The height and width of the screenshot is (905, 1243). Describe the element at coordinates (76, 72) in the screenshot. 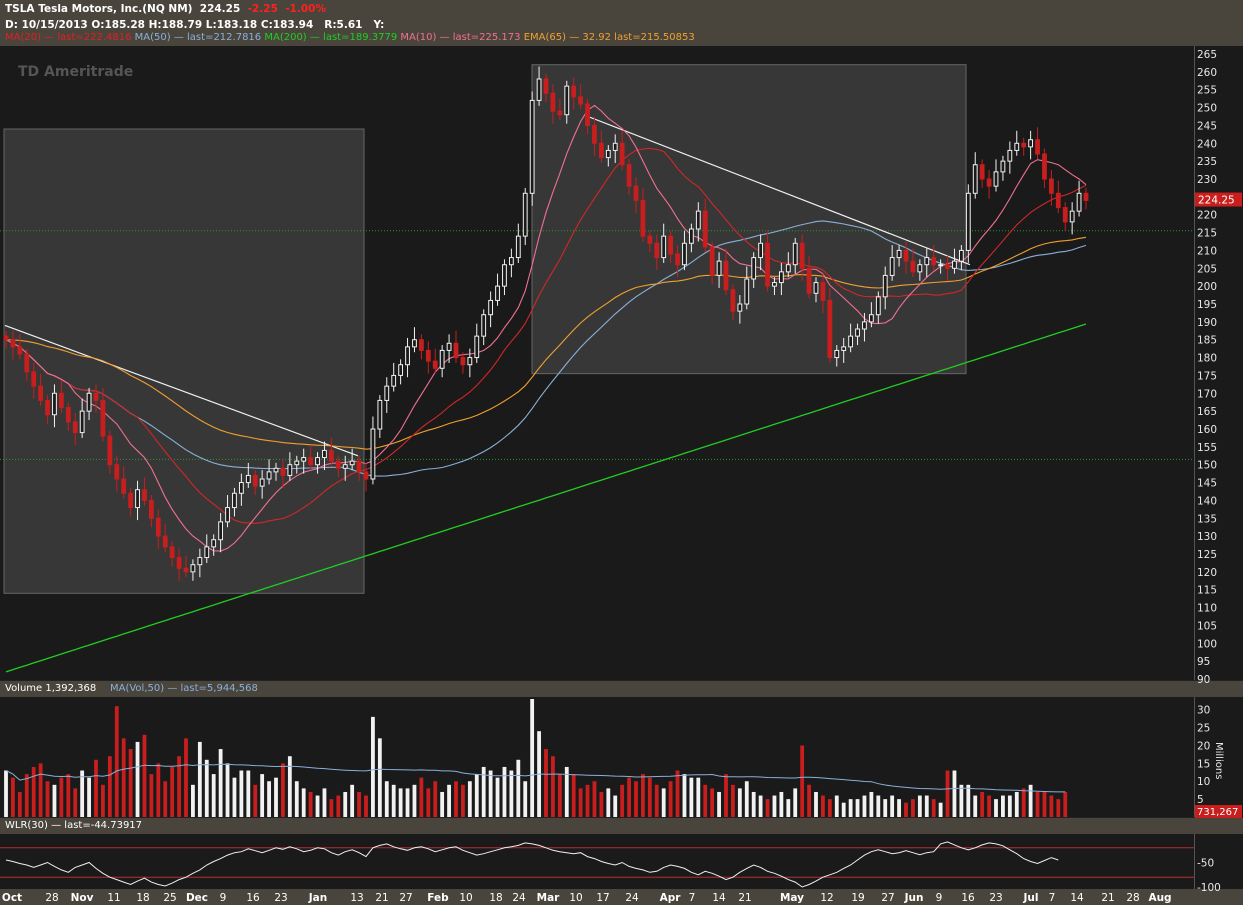

I see `ameritrade-logo: TD Ameritrade` at that location.